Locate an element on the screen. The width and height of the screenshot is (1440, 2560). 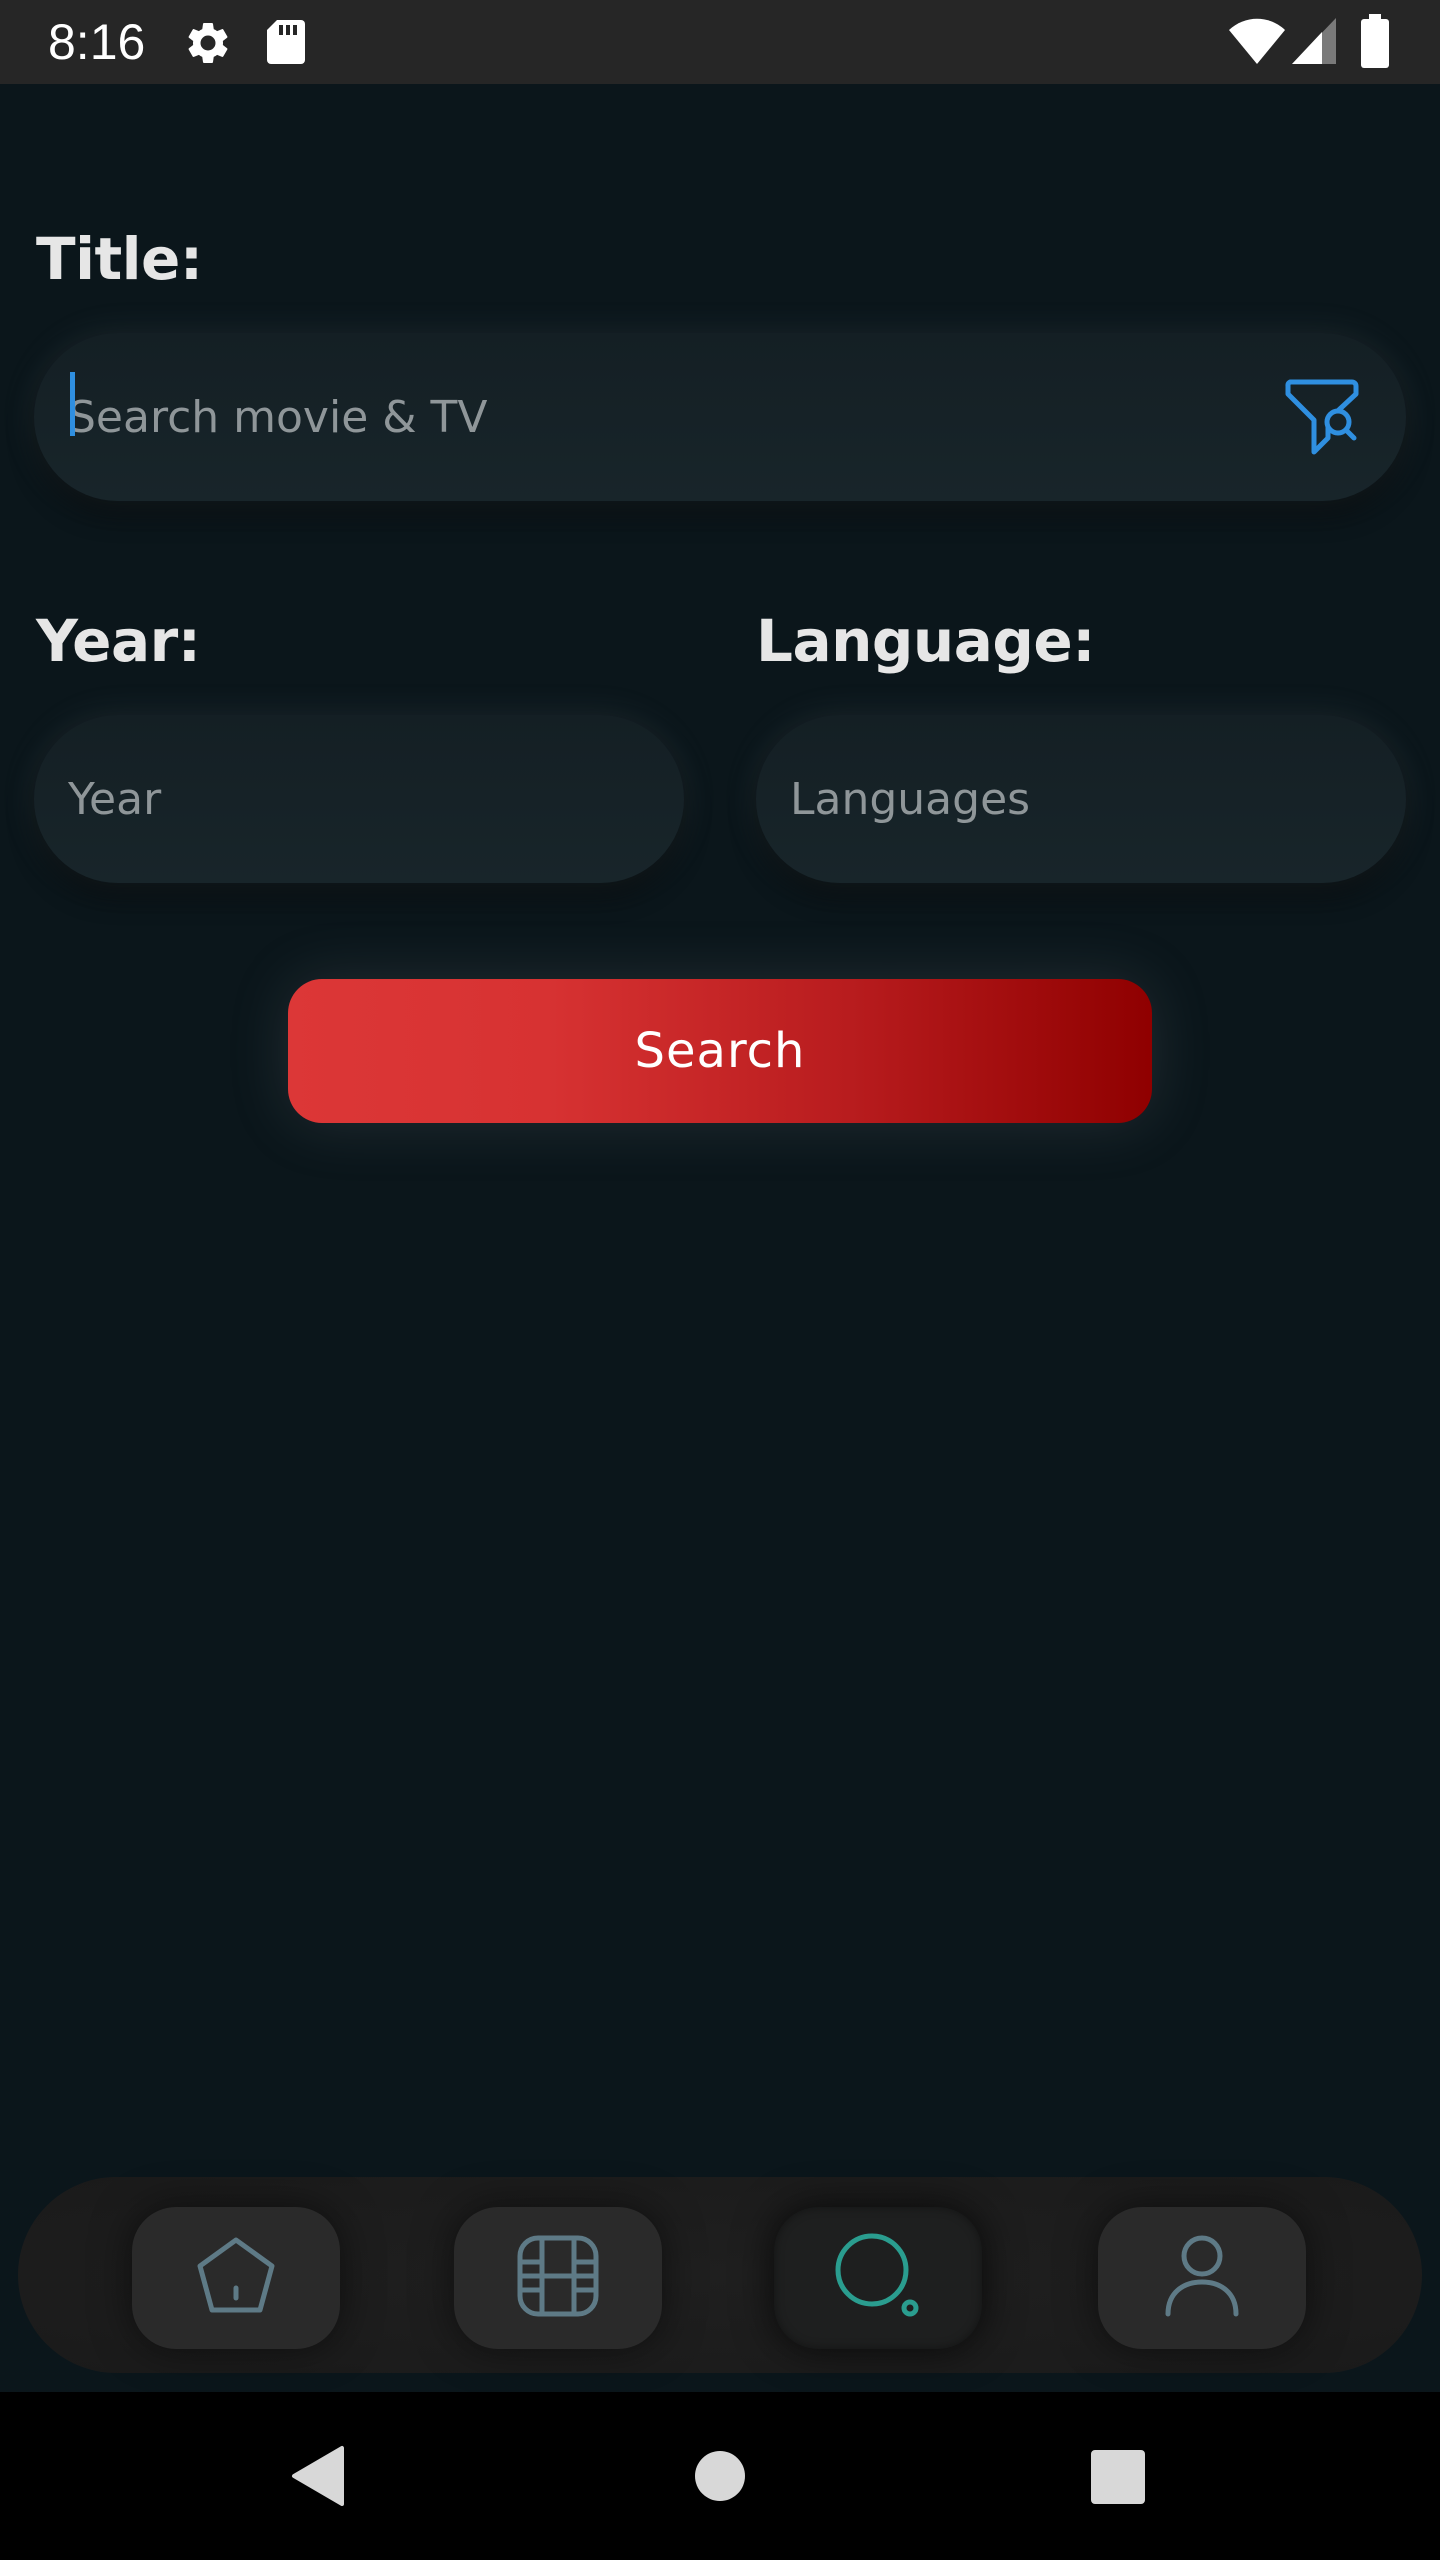
nav-movies-button is located at coordinates (558, 2278).